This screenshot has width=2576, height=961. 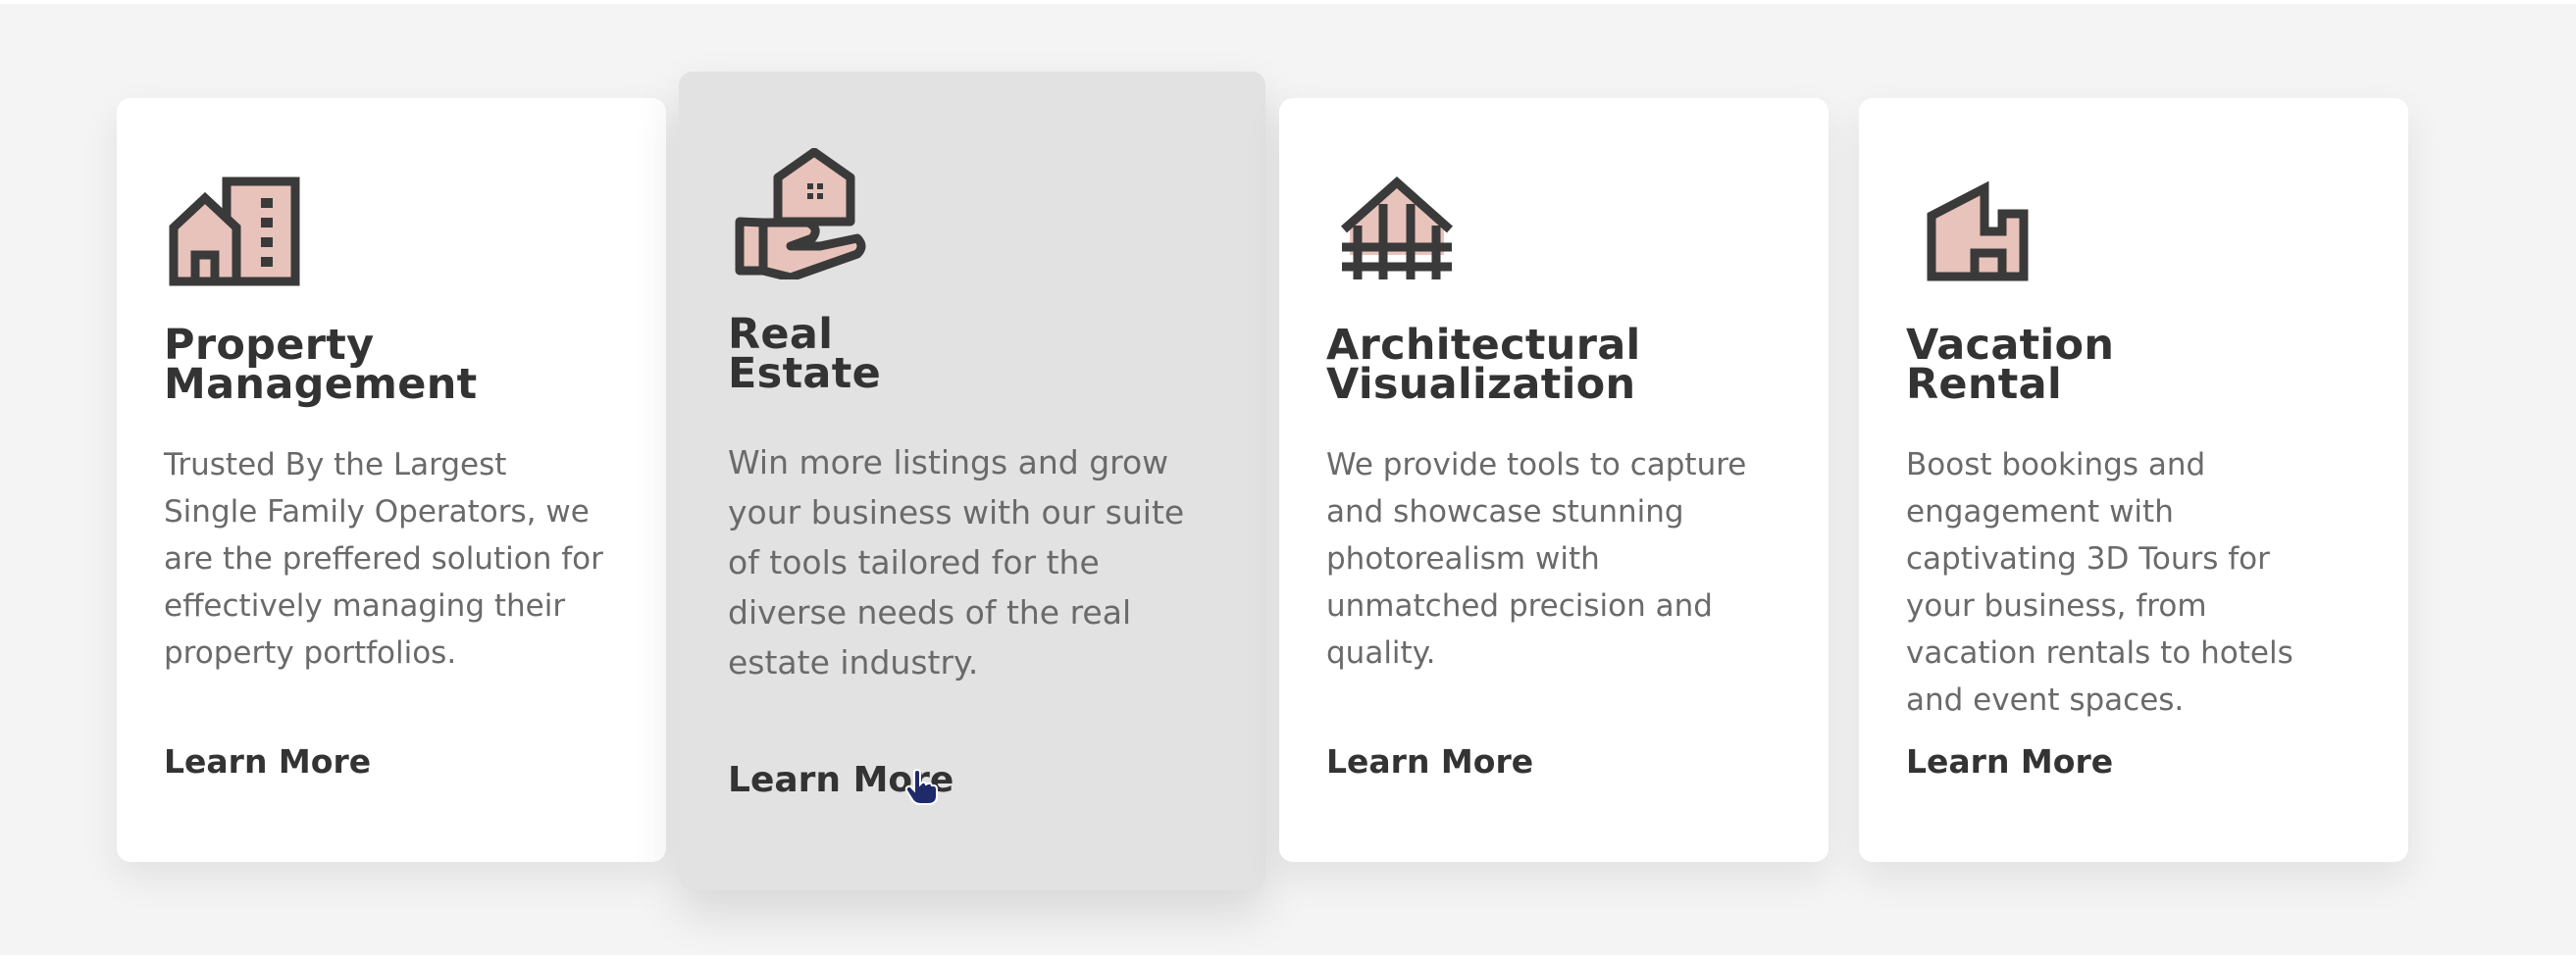 What do you see at coordinates (1288, 2) in the screenshot?
I see `top-band` at bounding box center [1288, 2].